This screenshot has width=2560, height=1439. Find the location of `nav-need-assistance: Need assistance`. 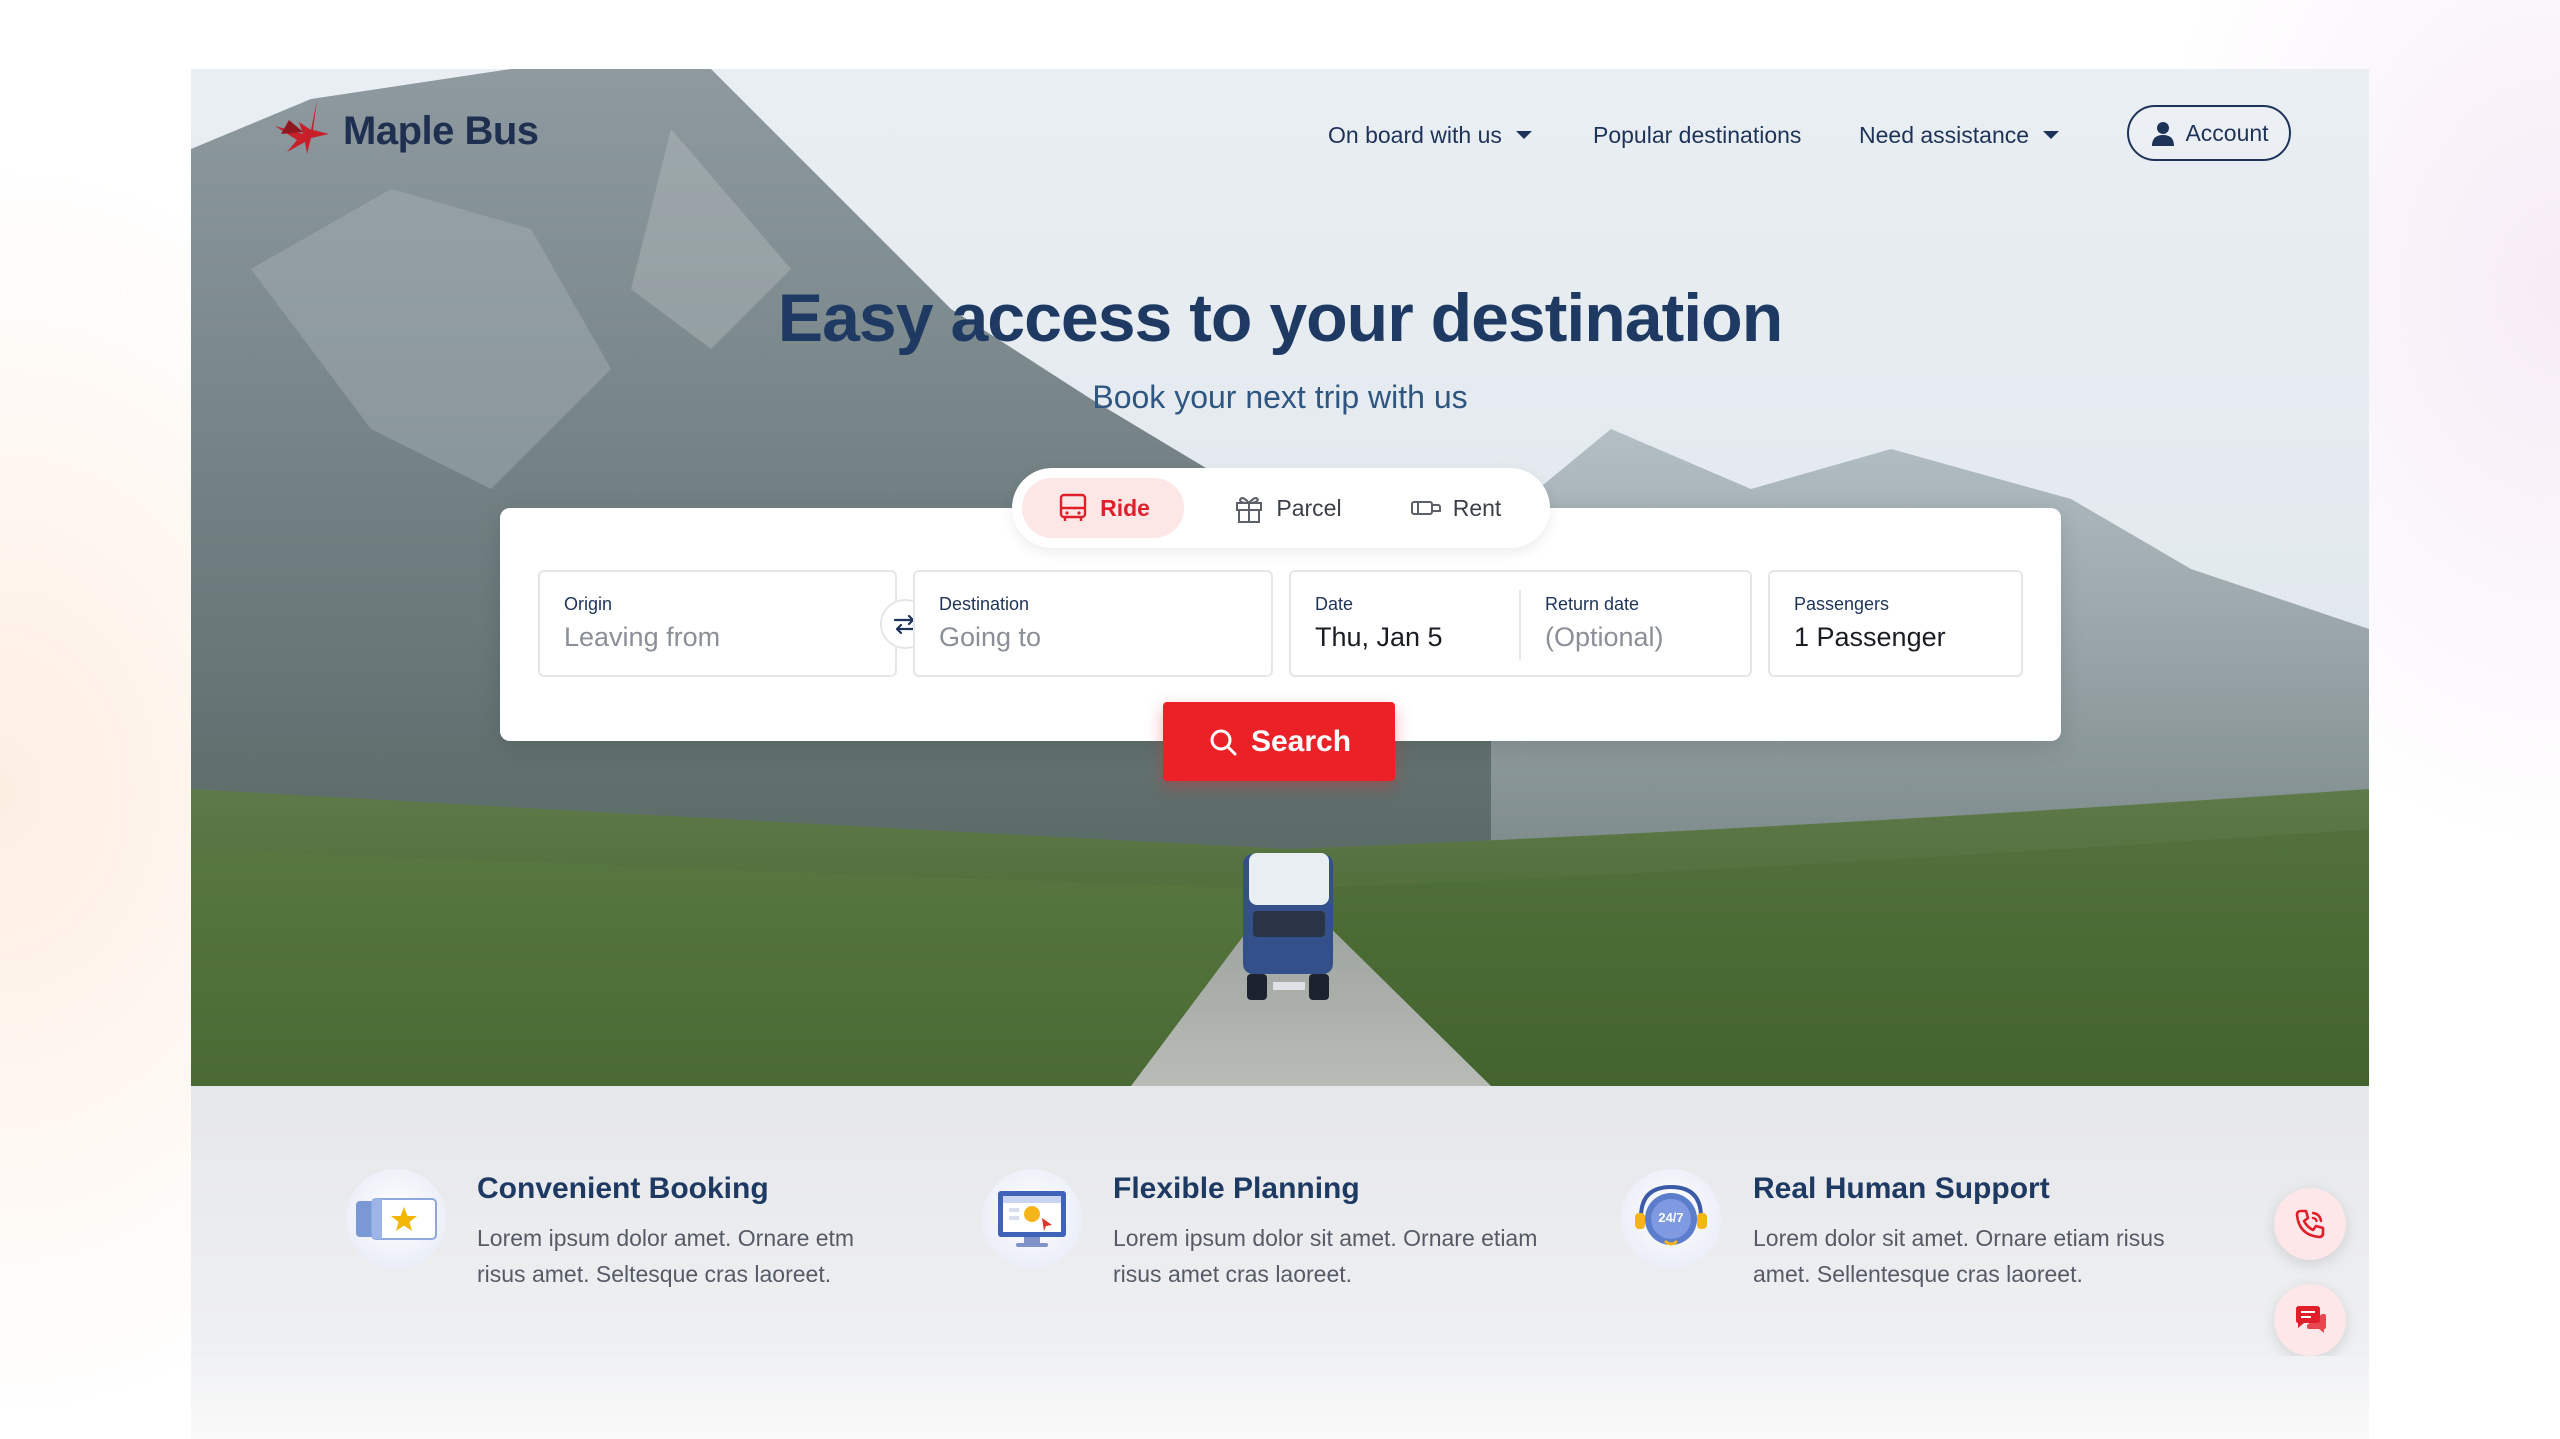

nav-need-assistance: Need assistance is located at coordinates (1959, 135).